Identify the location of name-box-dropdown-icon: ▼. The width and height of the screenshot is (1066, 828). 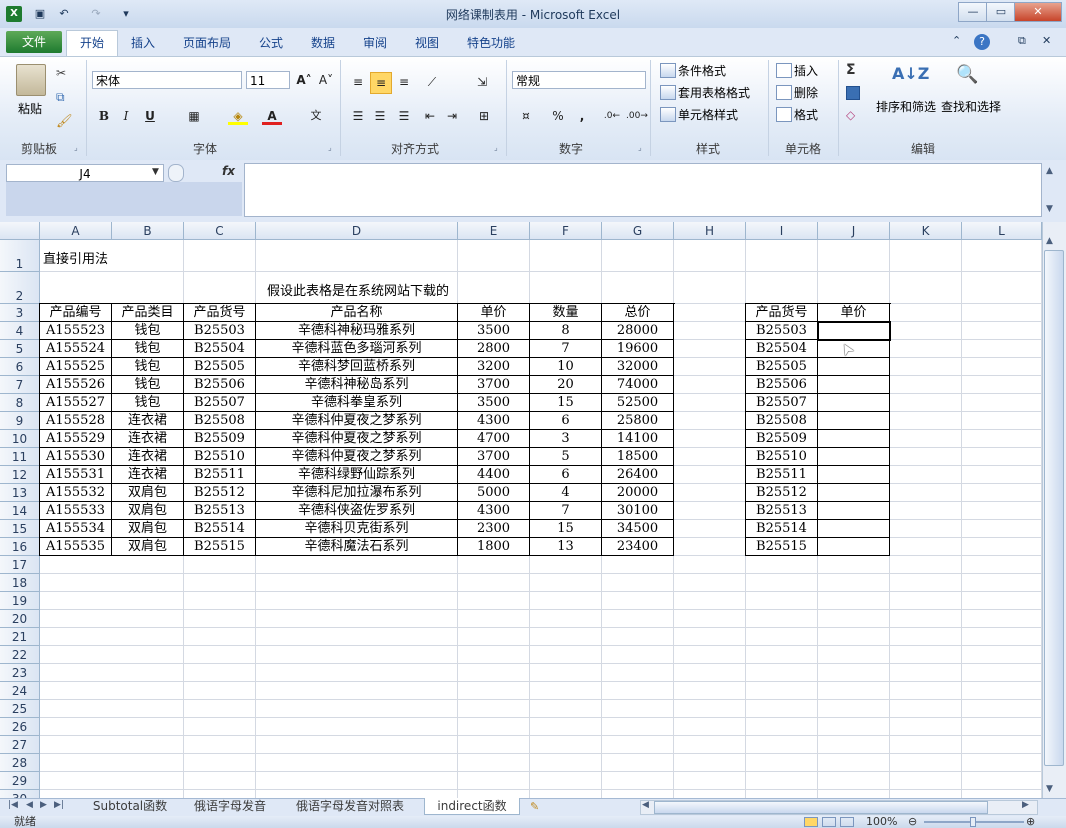
(155, 172).